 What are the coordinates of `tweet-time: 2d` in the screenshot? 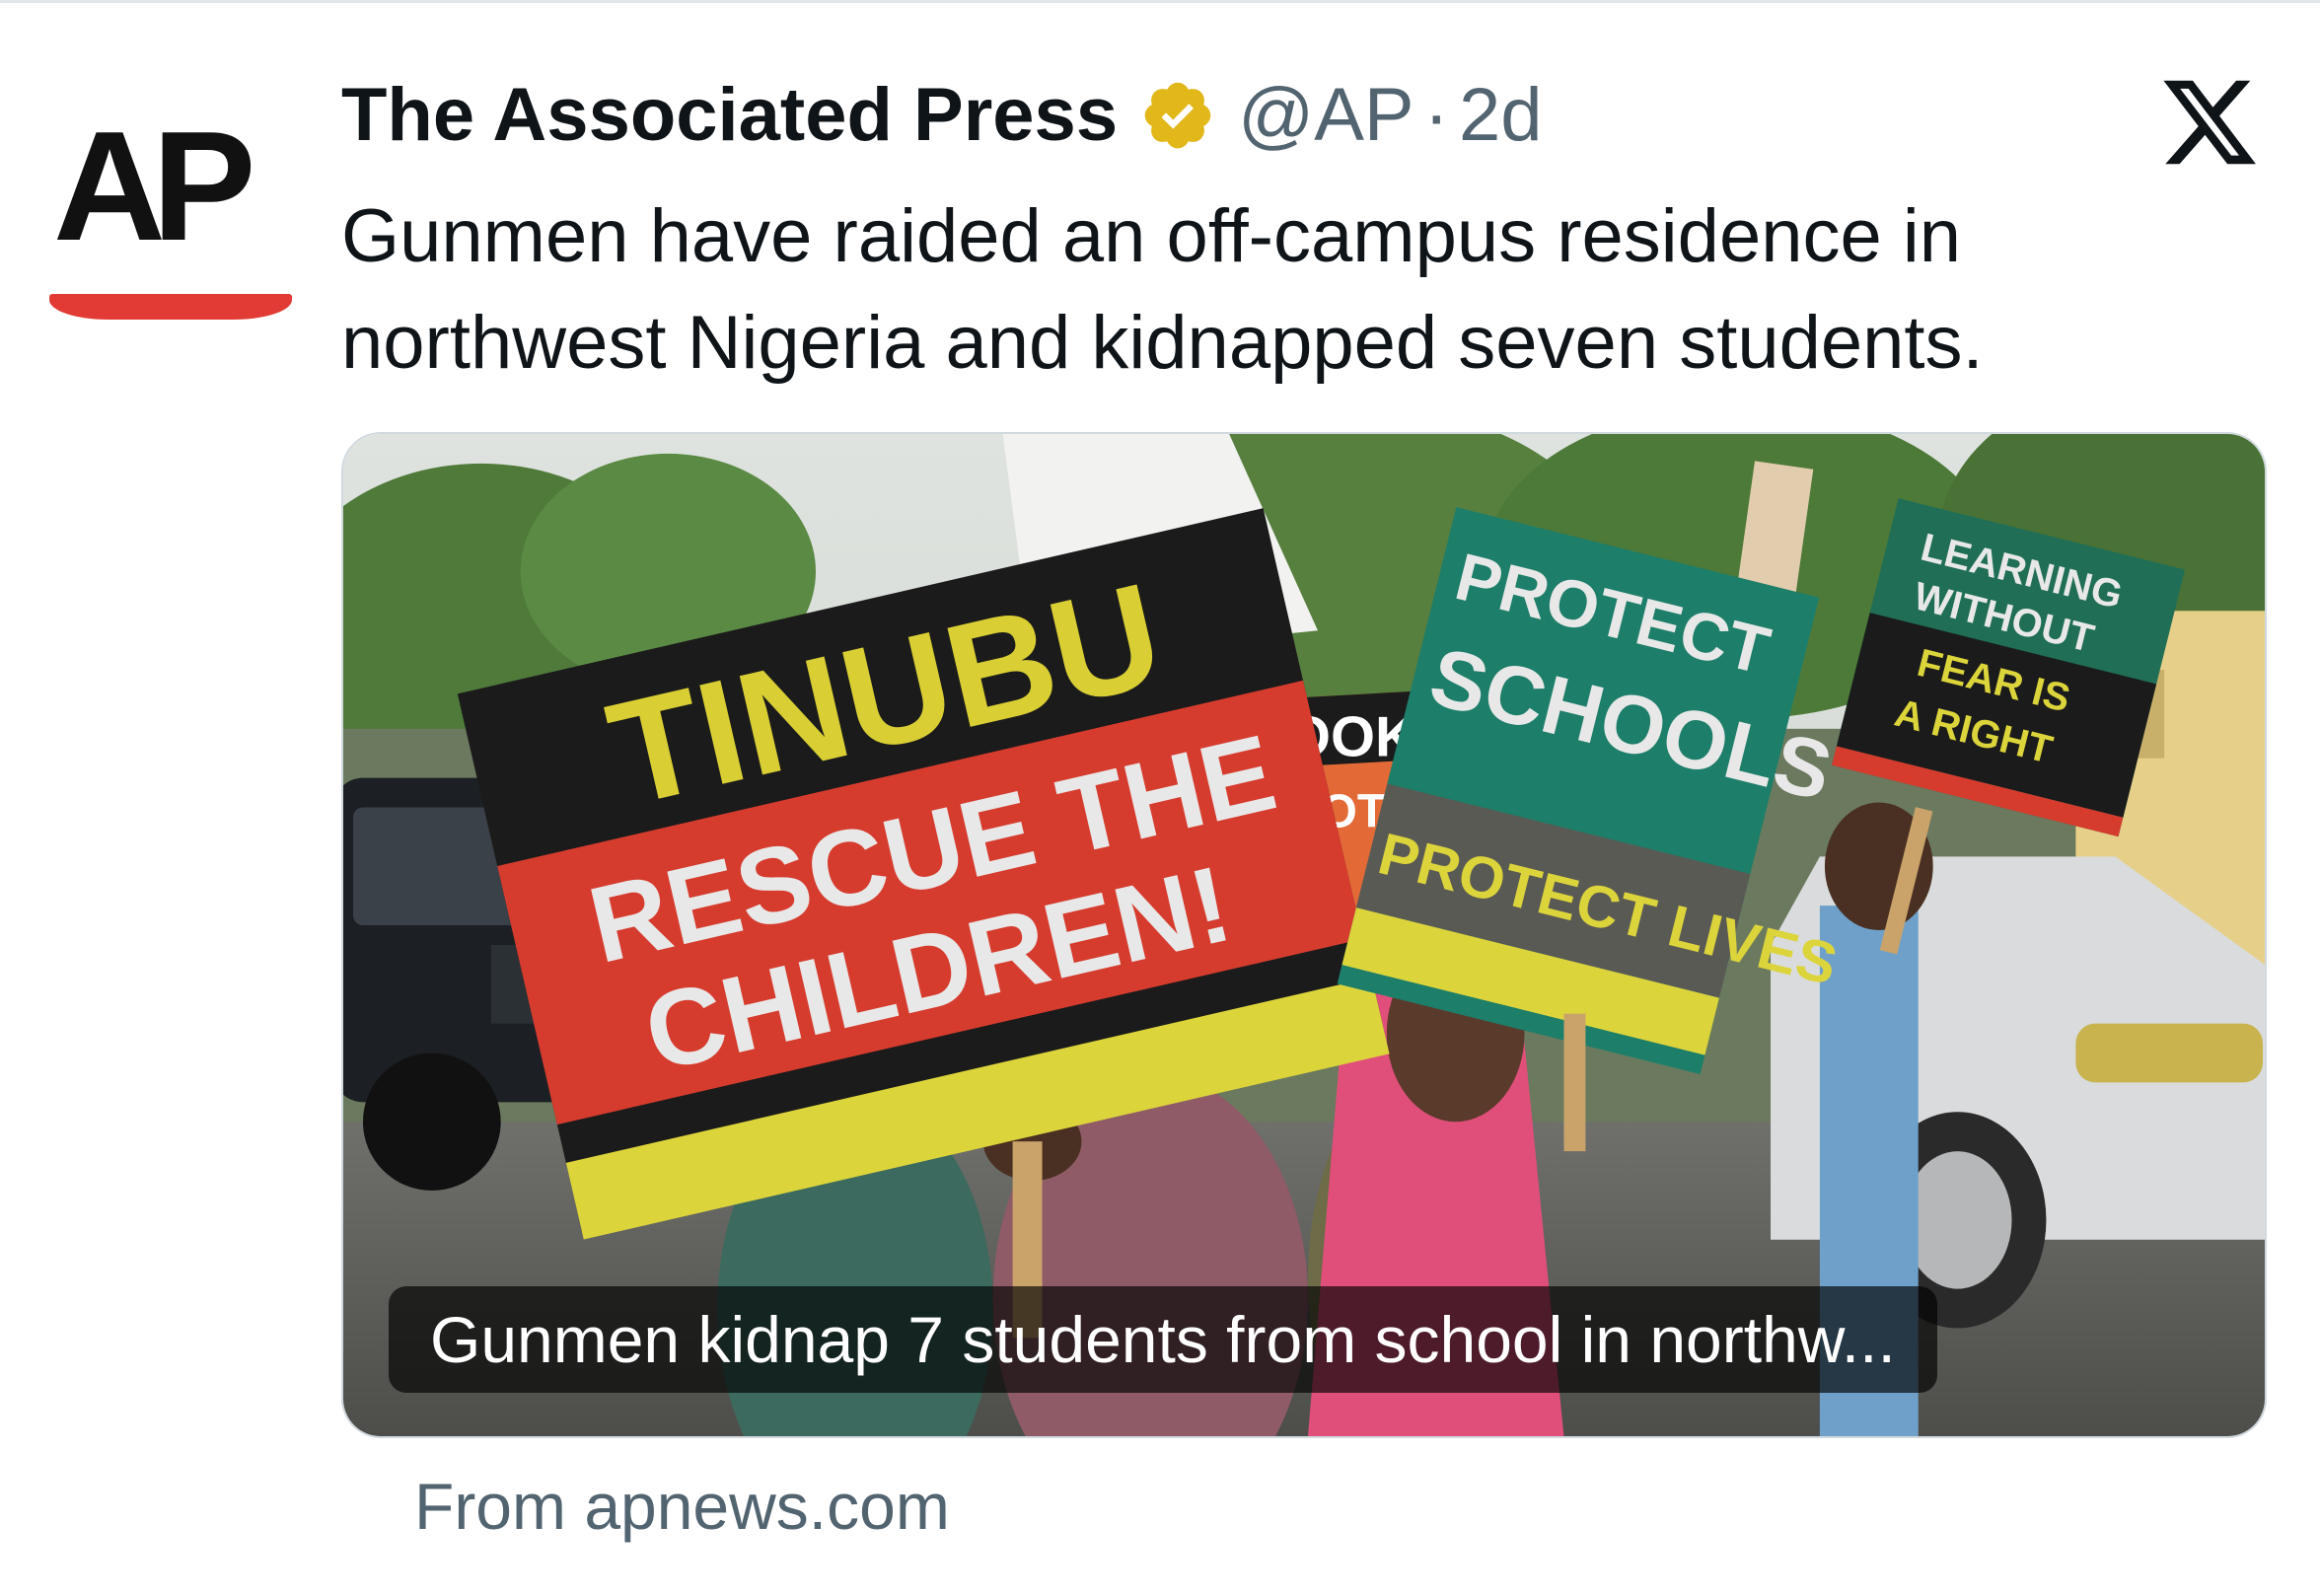 It's located at (1501, 115).